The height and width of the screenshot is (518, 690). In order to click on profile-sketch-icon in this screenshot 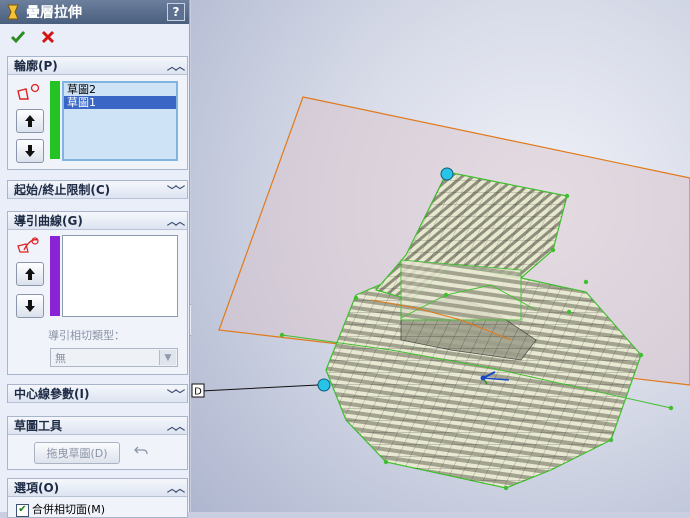, I will do `click(28, 91)`.